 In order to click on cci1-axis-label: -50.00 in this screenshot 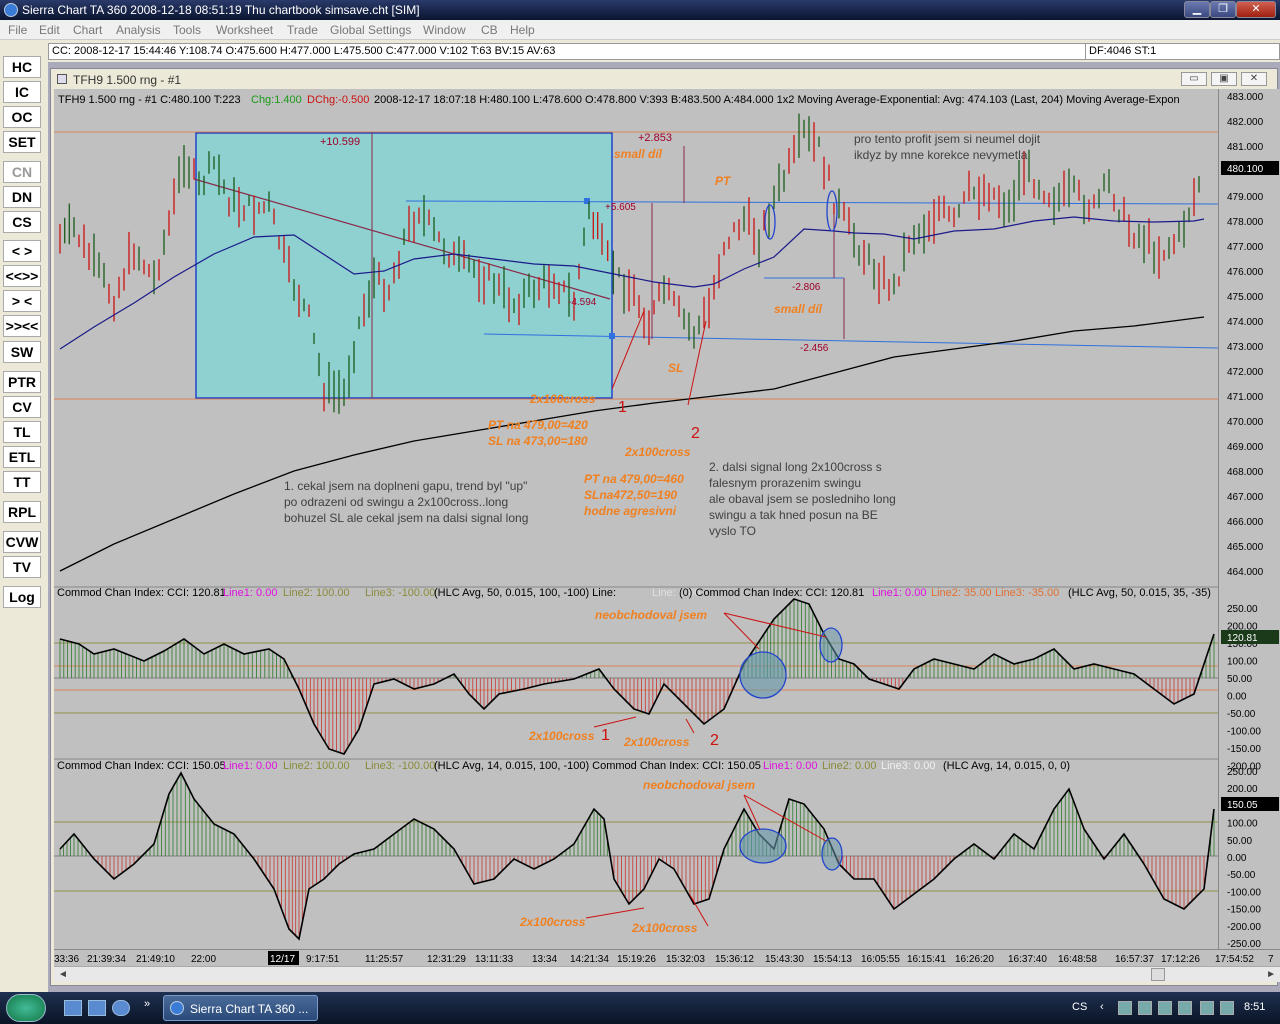, I will do `click(1241, 714)`.